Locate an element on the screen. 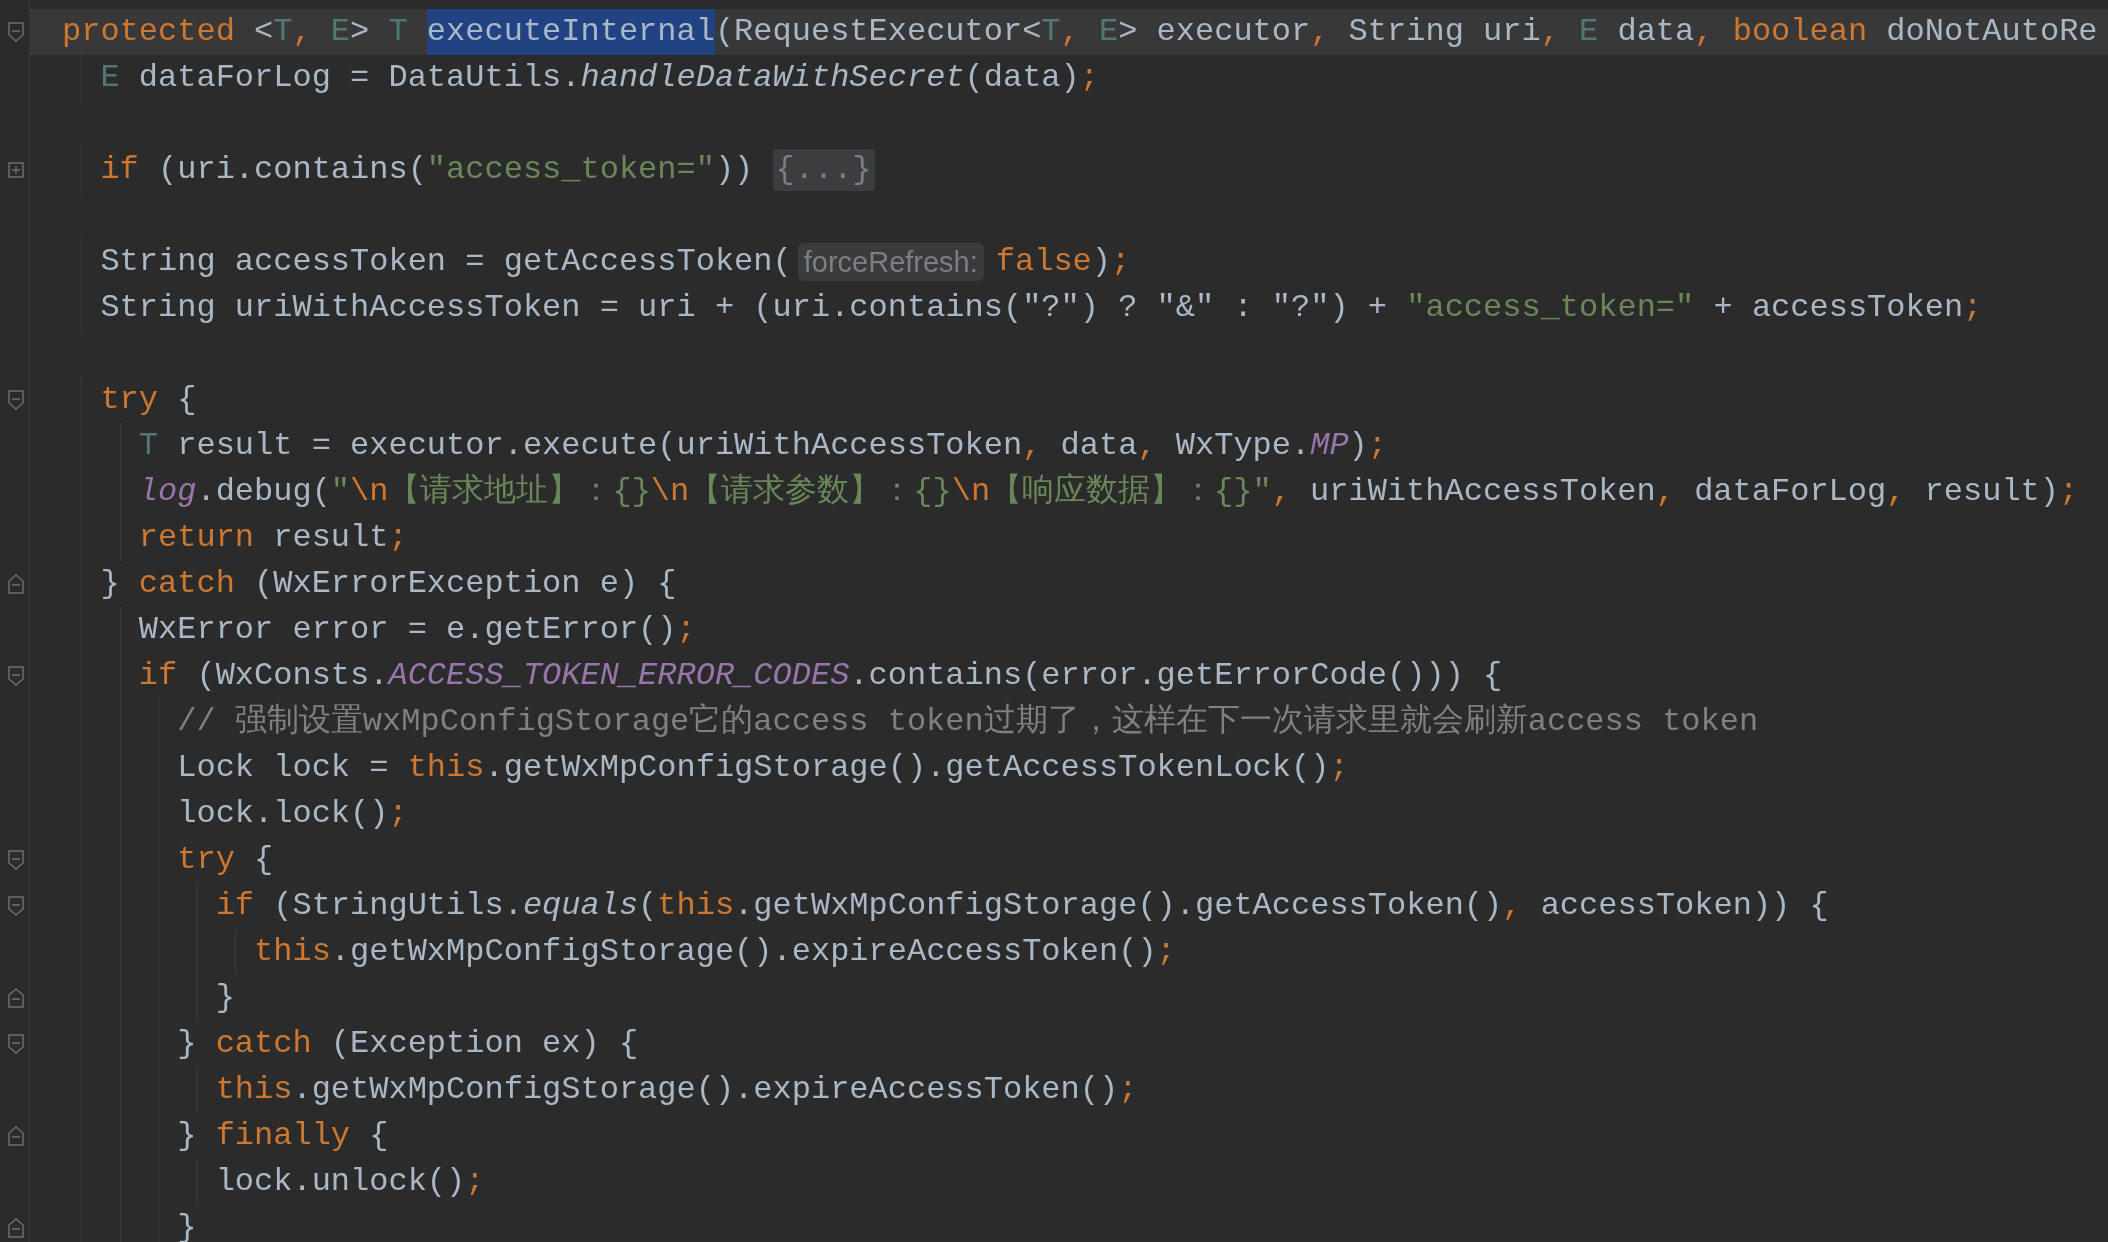  code-text: return result; is located at coordinates (273, 538).